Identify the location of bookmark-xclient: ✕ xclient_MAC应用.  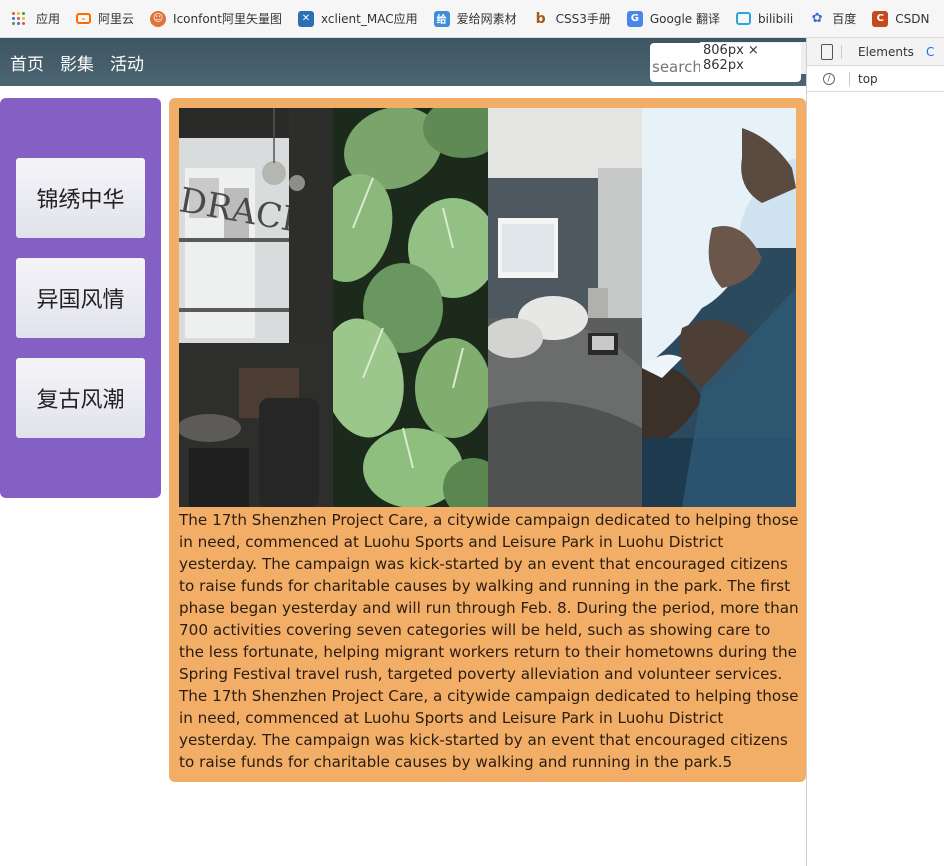
(358, 18).